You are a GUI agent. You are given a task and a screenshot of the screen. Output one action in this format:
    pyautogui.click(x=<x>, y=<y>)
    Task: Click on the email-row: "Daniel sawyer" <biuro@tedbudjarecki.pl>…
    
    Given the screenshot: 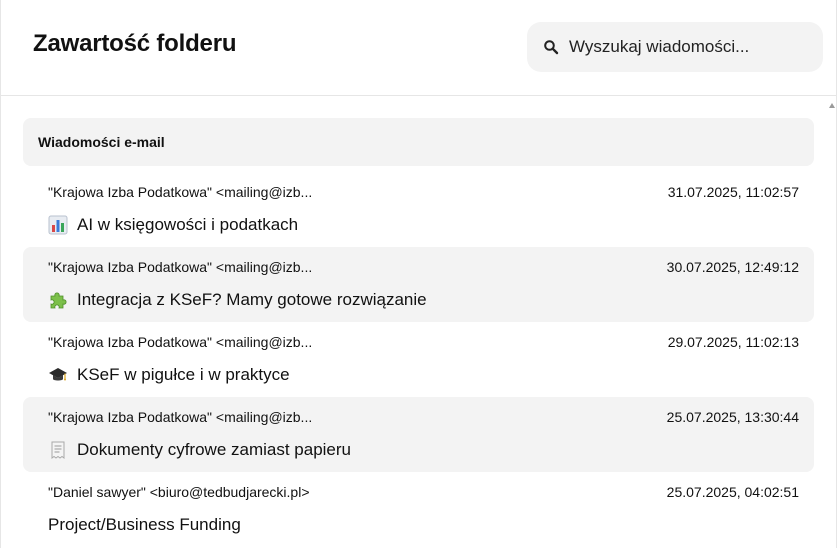 What is the action you would take?
    pyautogui.click(x=418, y=509)
    